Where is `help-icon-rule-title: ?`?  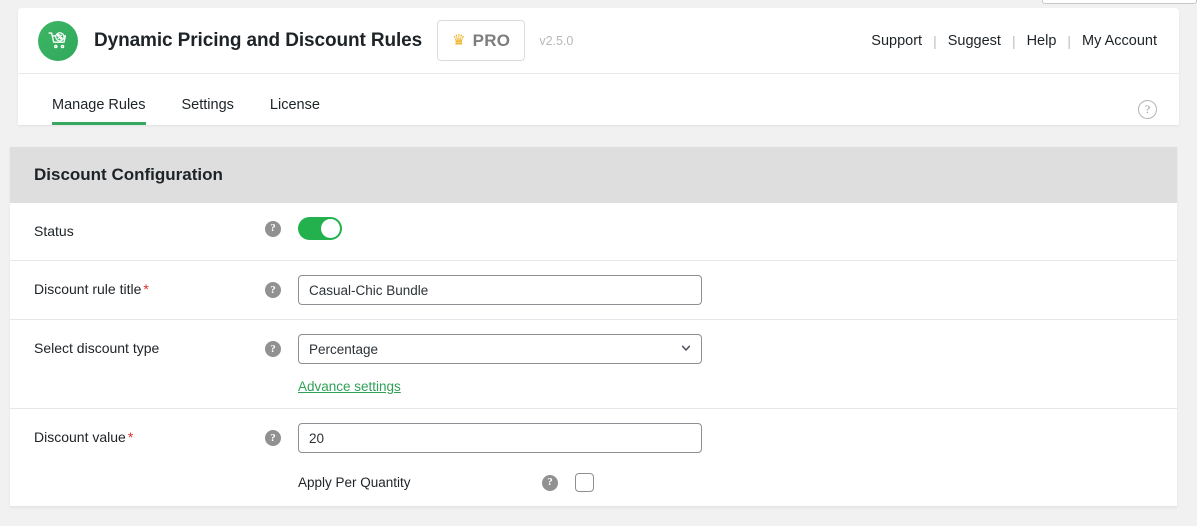
help-icon-rule-title: ? is located at coordinates (273, 290).